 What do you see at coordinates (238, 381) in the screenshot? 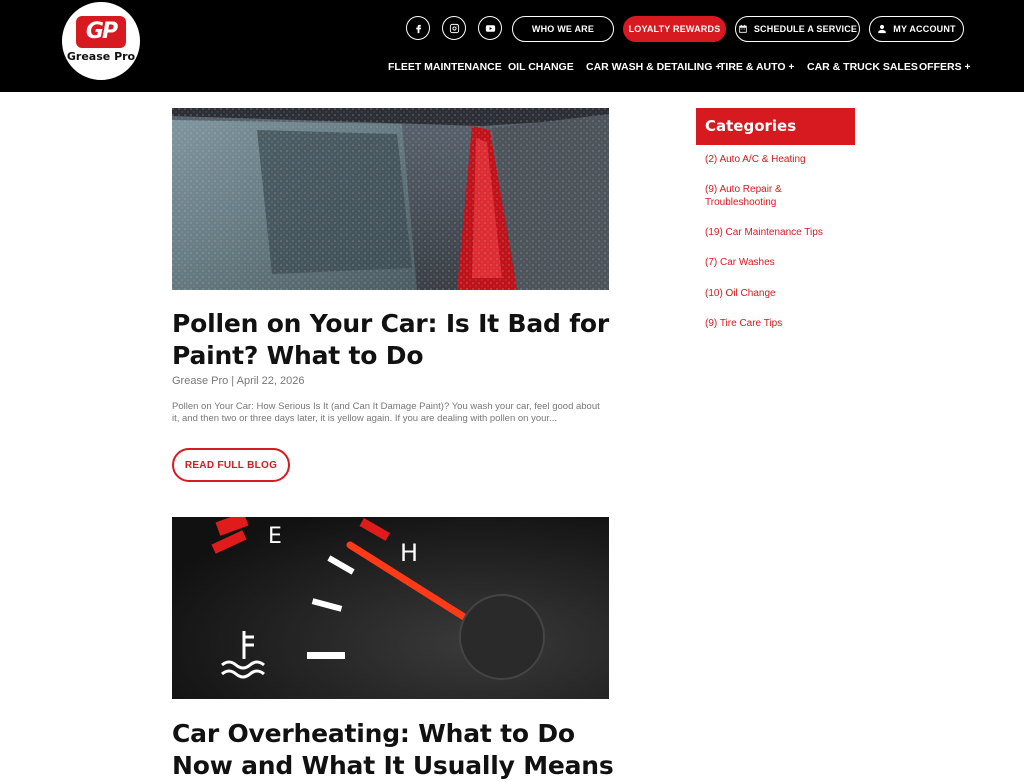
I see `post-meta: Grease Pro | April 22, 2026` at bounding box center [238, 381].